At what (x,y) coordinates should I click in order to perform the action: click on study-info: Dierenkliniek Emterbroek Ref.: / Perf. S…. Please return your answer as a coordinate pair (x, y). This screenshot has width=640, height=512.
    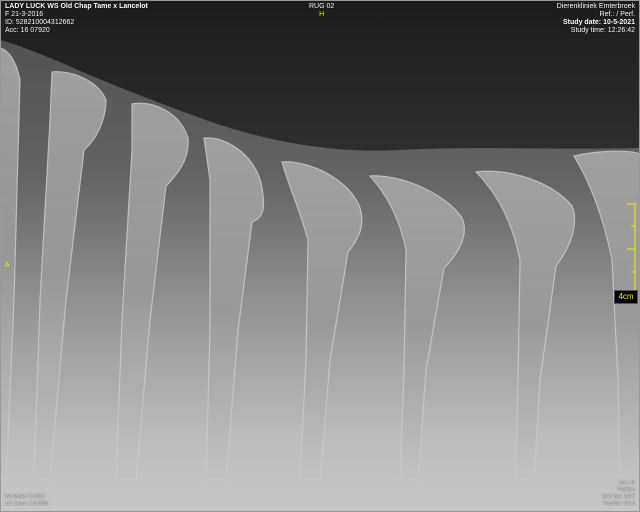
    Looking at the image, I should click on (596, 19).